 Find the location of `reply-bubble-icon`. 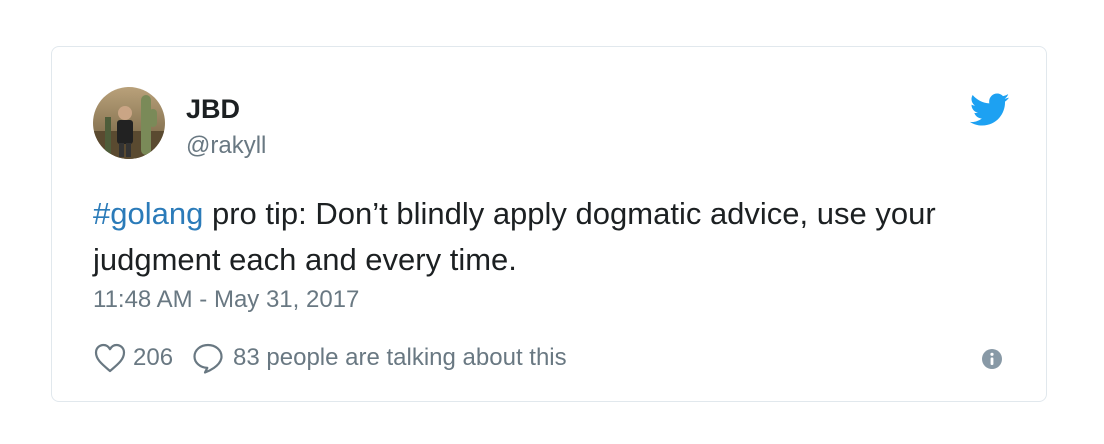

reply-bubble-icon is located at coordinates (208, 358).